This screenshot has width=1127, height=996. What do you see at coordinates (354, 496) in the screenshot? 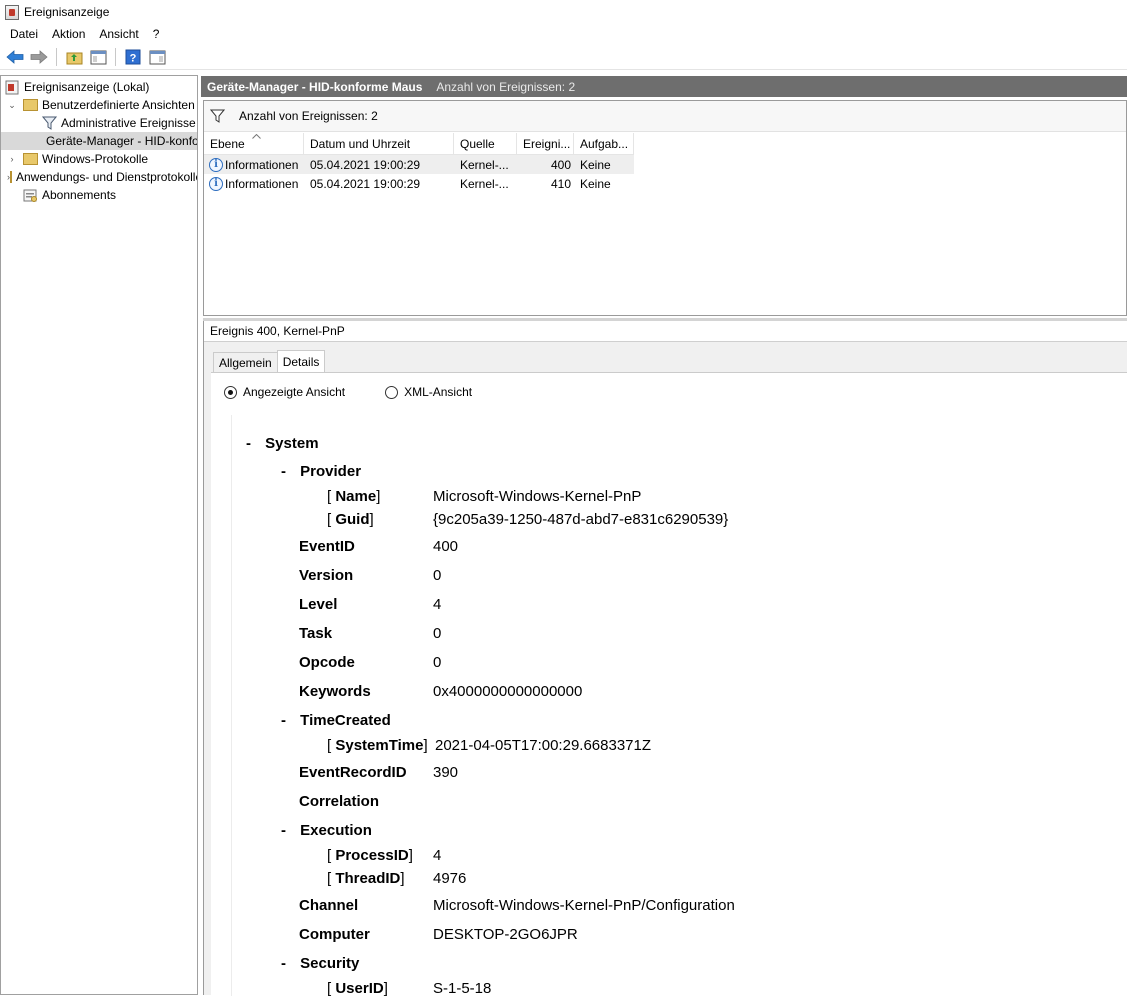
I see `attr-row: [ Name]` at bounding box center [354, 496].